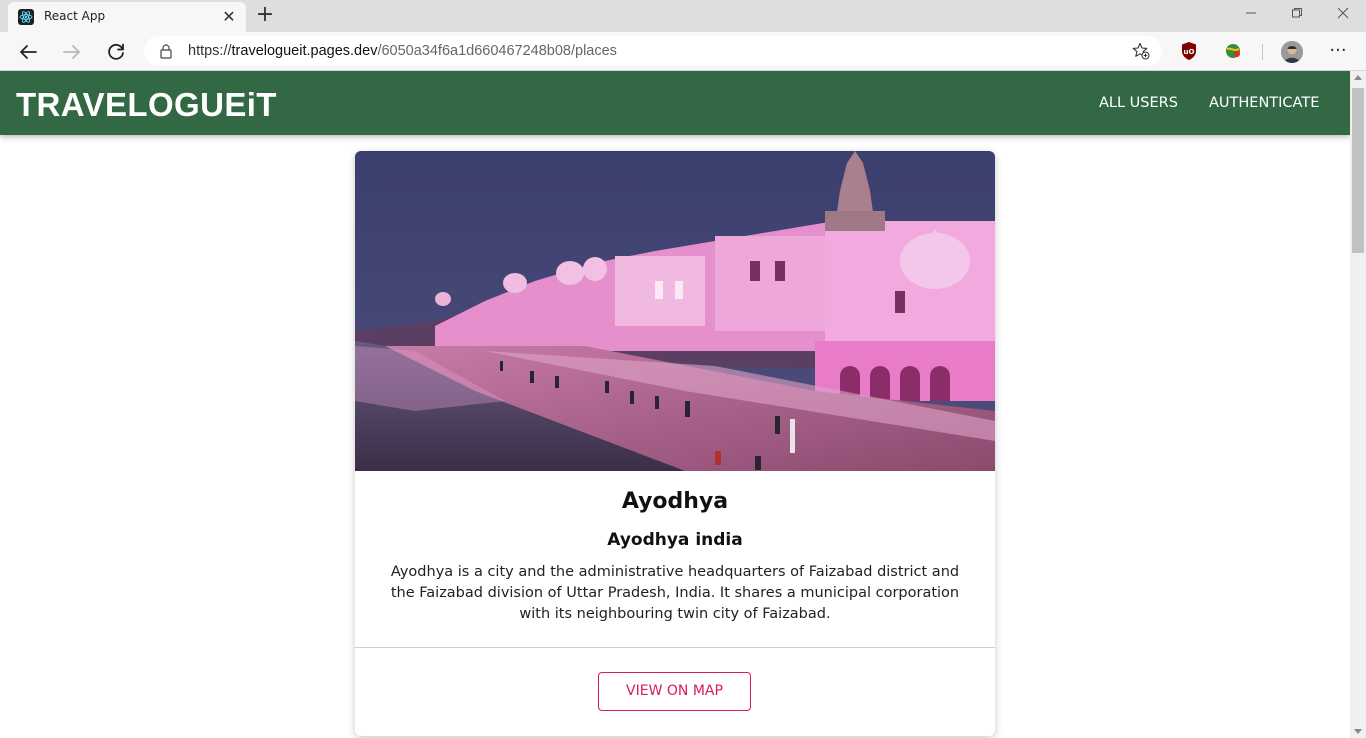 The image size is (1366, 738). What do you see at coordinates (75, 16) in the screenshot?
I see `tab-title: React App` at bounding box center [75, 16].